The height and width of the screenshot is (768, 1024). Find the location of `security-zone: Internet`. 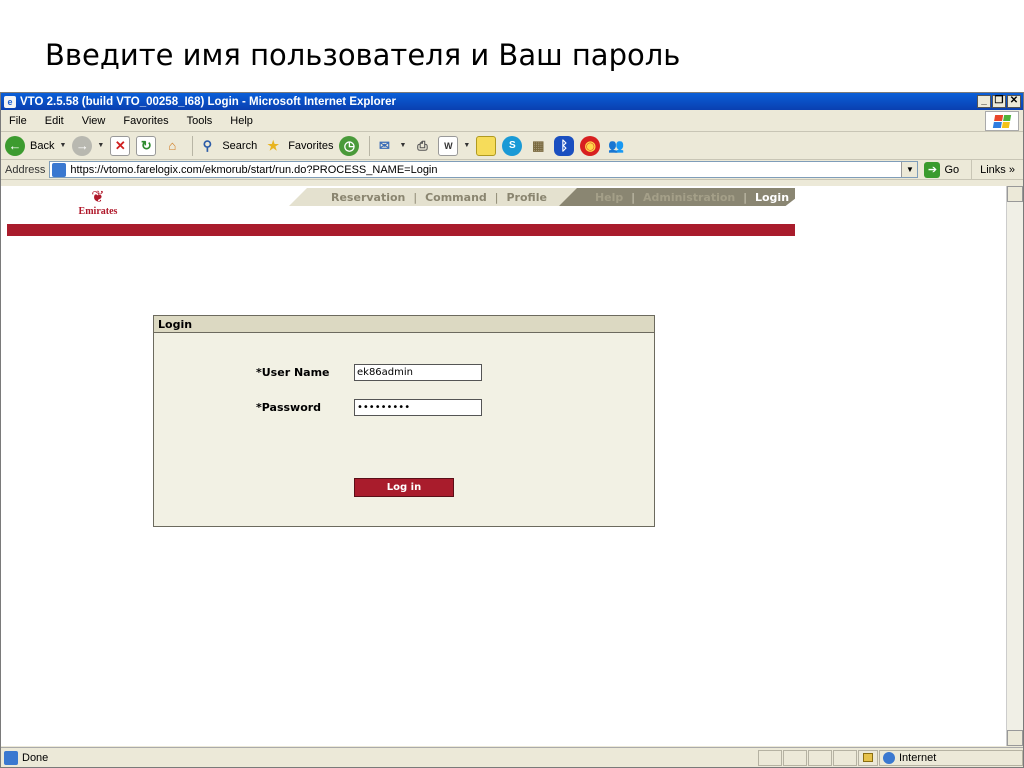

security-zone: Internet is located at coordinates (951, 757).